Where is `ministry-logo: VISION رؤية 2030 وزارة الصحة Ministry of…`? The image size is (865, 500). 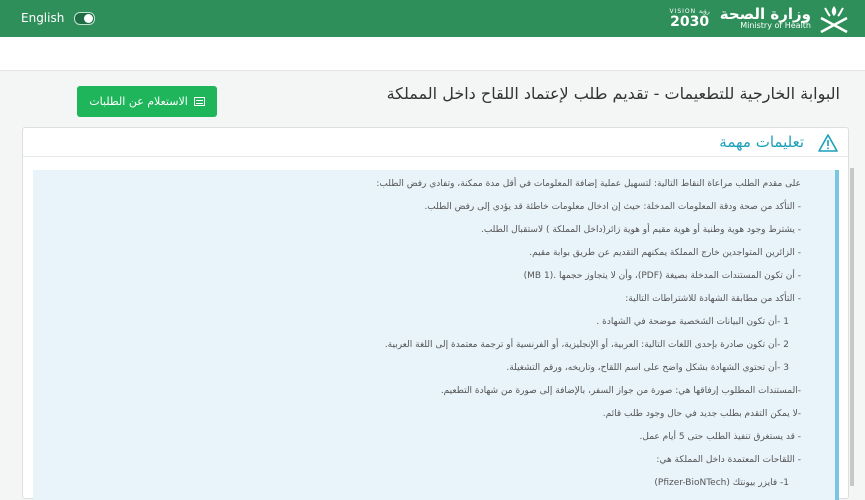
ministry-logo: VISION رؤية 2030 وزارة الصحة Ministry of… is located at coordinates (760, 18).